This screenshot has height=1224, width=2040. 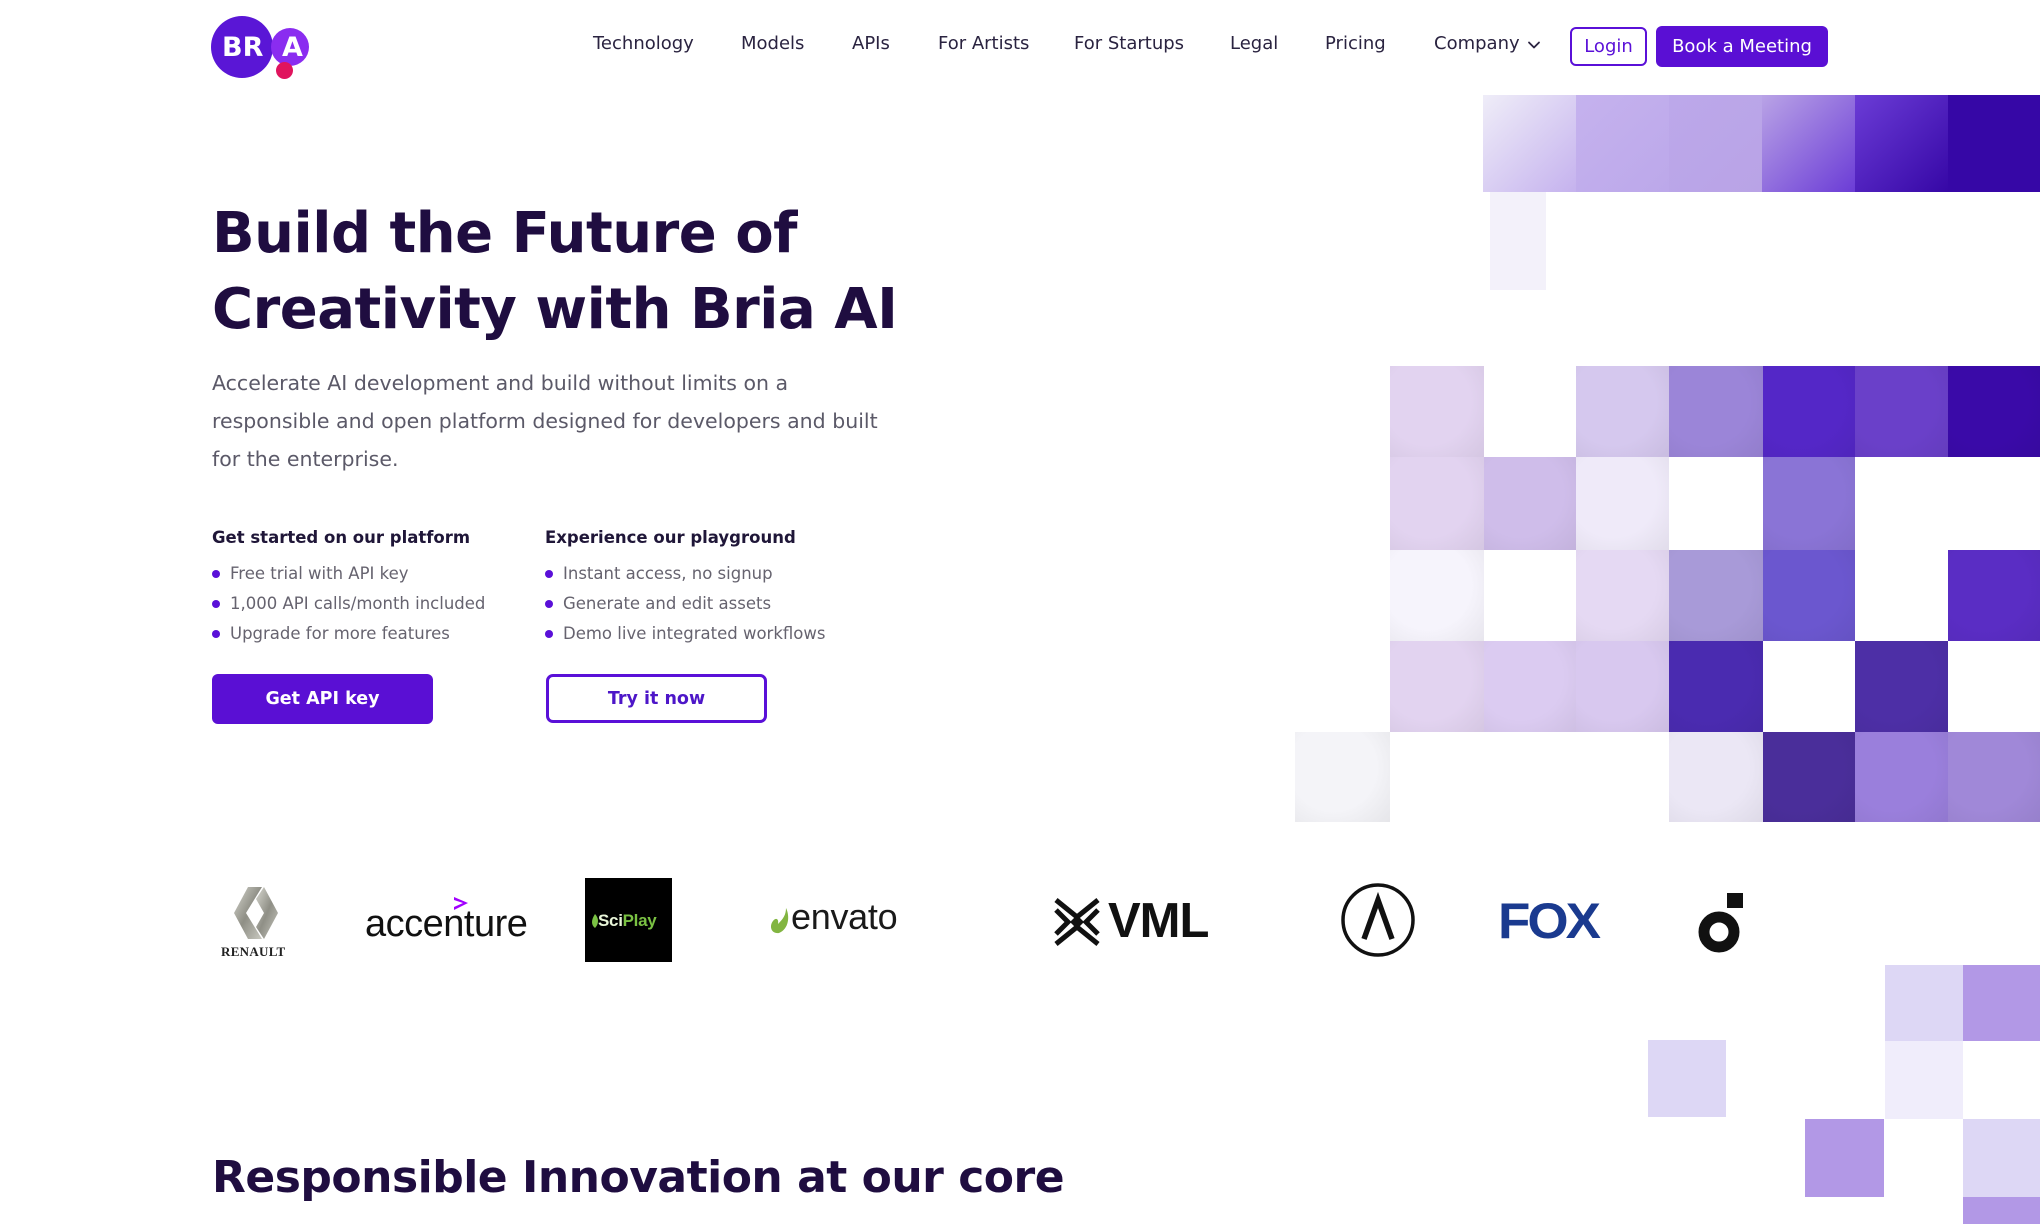 What do you see at coordinates (871, 43) in the screenshot?
I see `nav-apis: APIs` at bounding box center [871, 43].